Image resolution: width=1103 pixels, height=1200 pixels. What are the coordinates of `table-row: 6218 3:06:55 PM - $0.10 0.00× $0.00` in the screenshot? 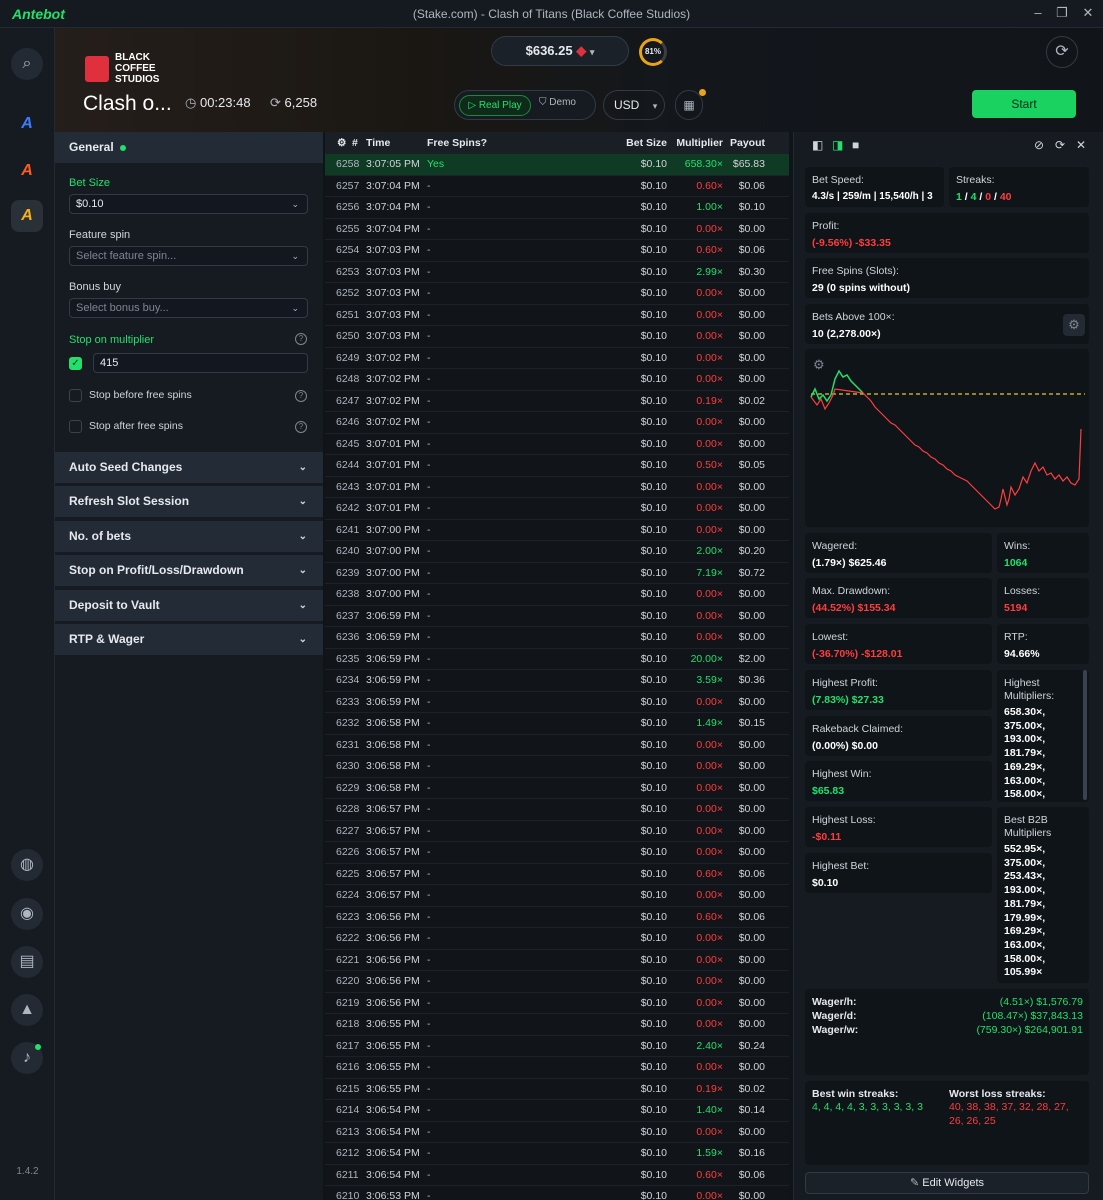 It's located at (557, 1025).